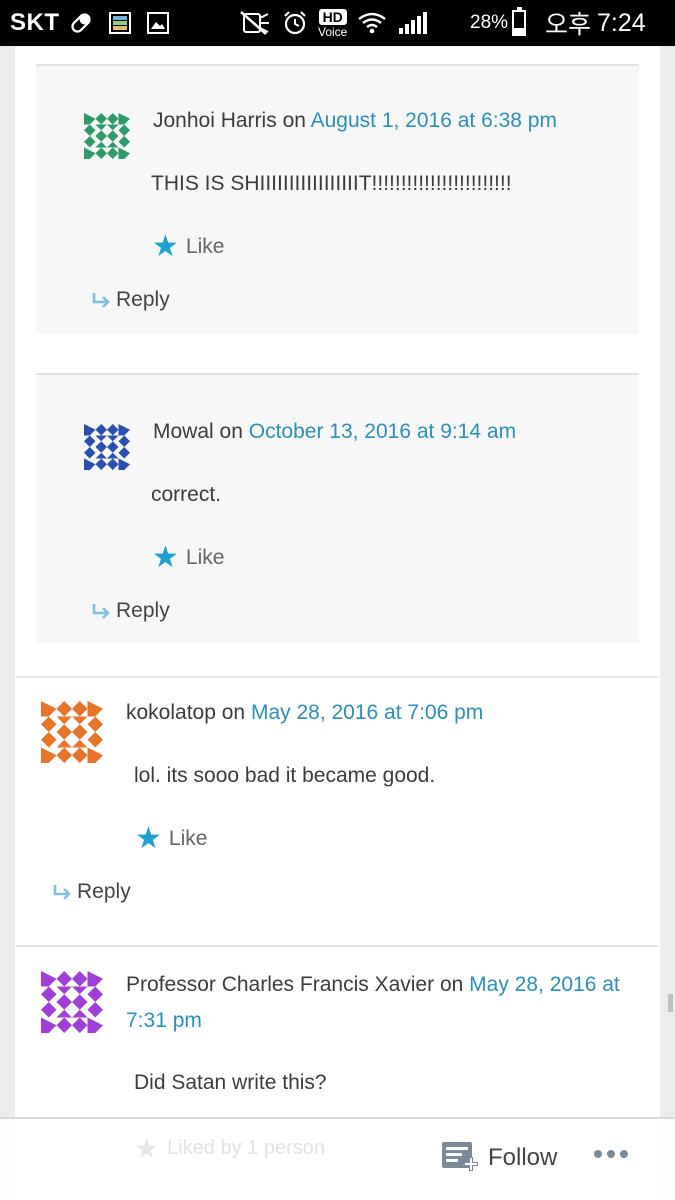 The width and height of the screenshot is (675, 1200). I want to click on hd-voice-icon: HD Voice, so click(333, 23).